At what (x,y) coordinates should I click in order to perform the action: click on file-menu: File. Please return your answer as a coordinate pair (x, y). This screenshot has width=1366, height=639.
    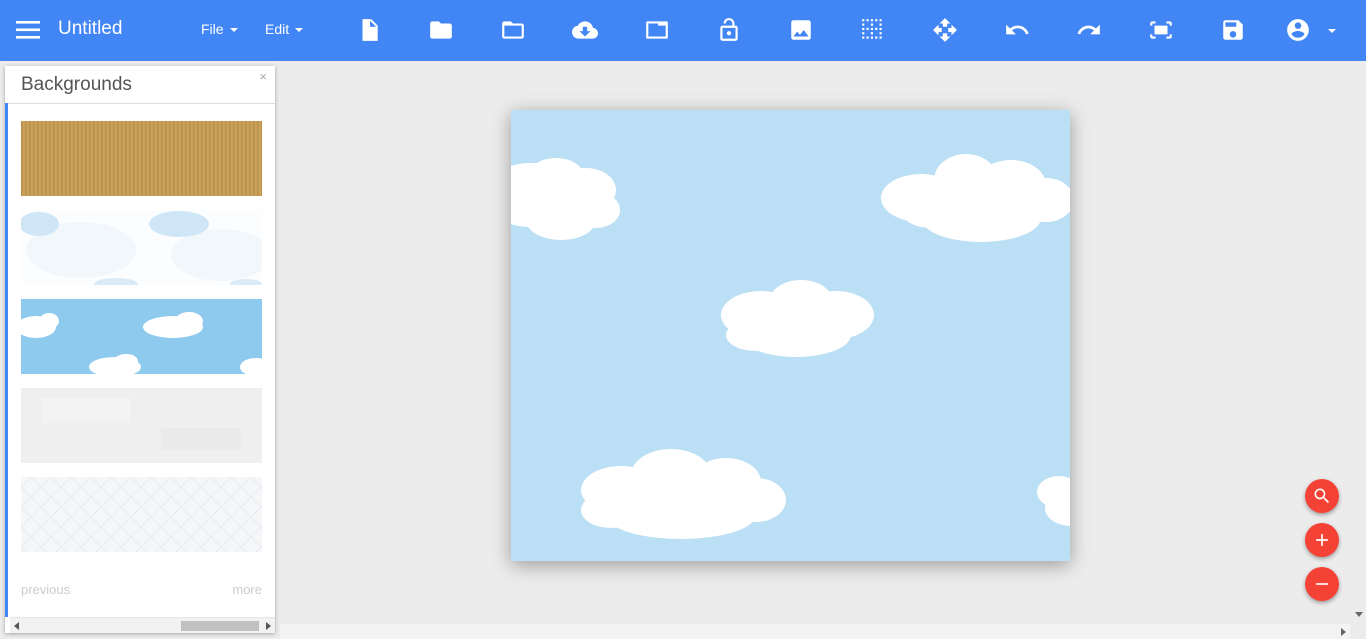
    Looking at the image, I should click on (219, 29).